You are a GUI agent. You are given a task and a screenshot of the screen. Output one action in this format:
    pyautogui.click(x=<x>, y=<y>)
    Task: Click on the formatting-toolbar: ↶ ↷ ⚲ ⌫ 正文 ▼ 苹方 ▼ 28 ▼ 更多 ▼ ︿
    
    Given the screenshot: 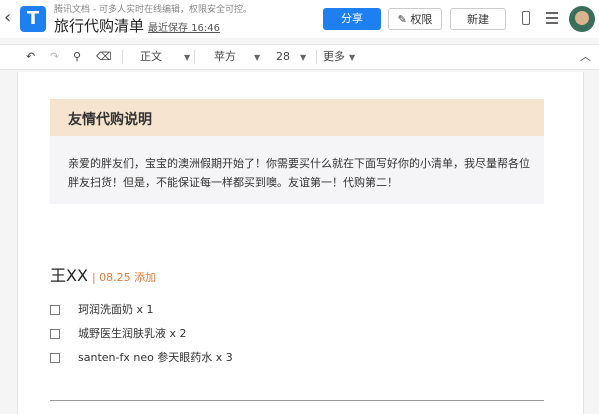 What is the action you would take?
    pyautogui.click(x=299, y=57)
    